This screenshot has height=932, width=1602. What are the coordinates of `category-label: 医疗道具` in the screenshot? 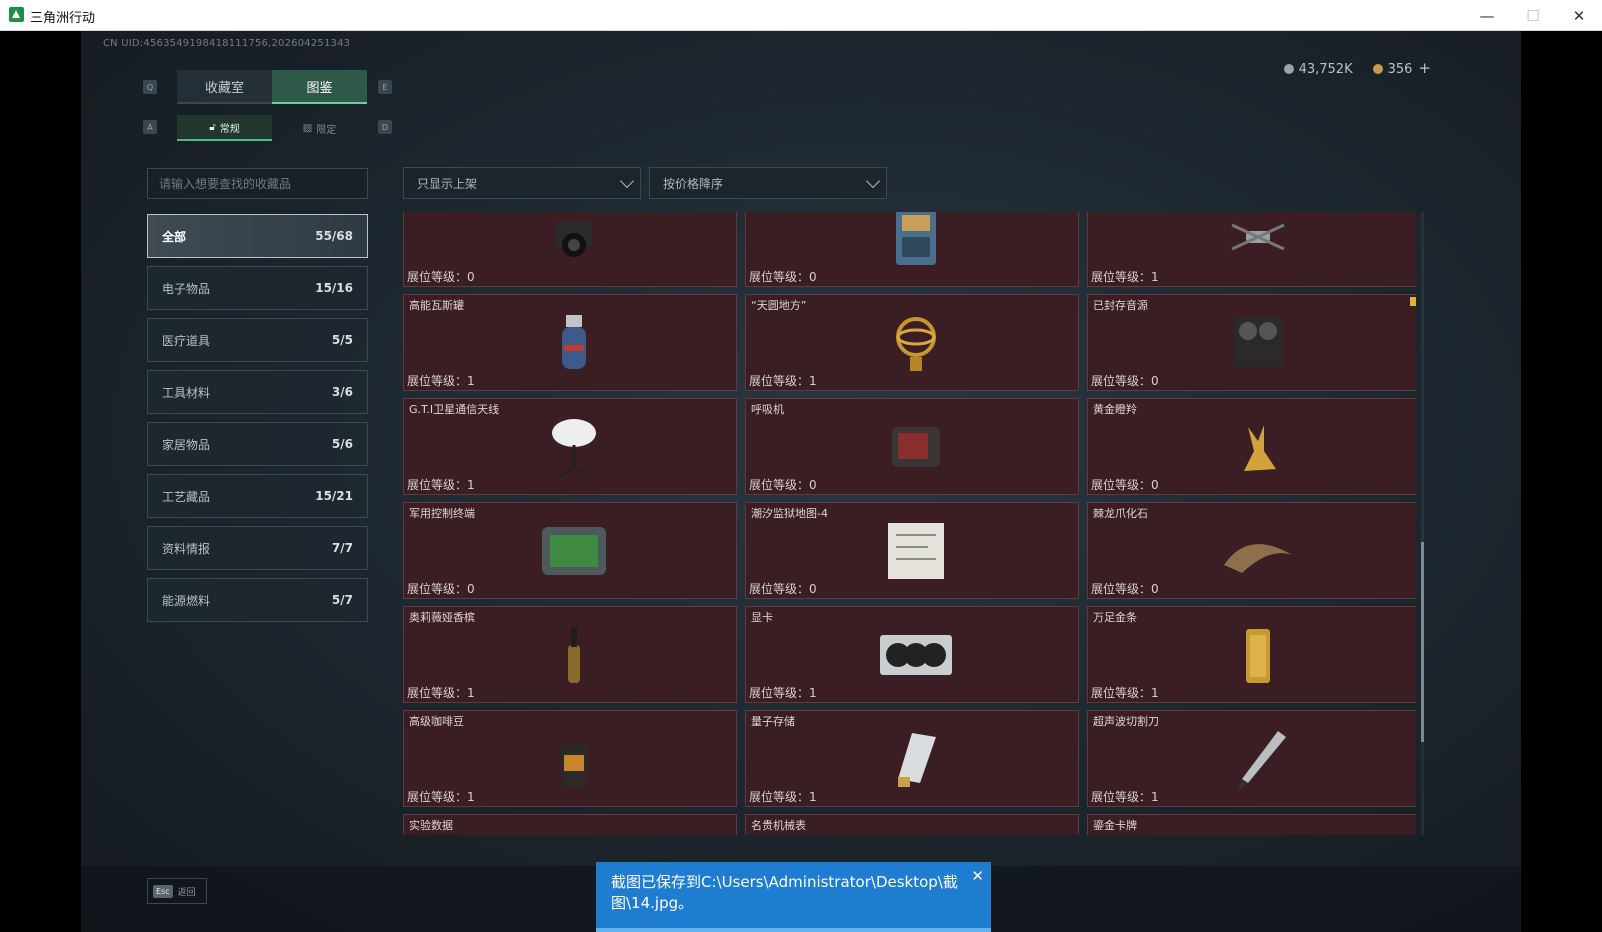 It's located at (186, 340).